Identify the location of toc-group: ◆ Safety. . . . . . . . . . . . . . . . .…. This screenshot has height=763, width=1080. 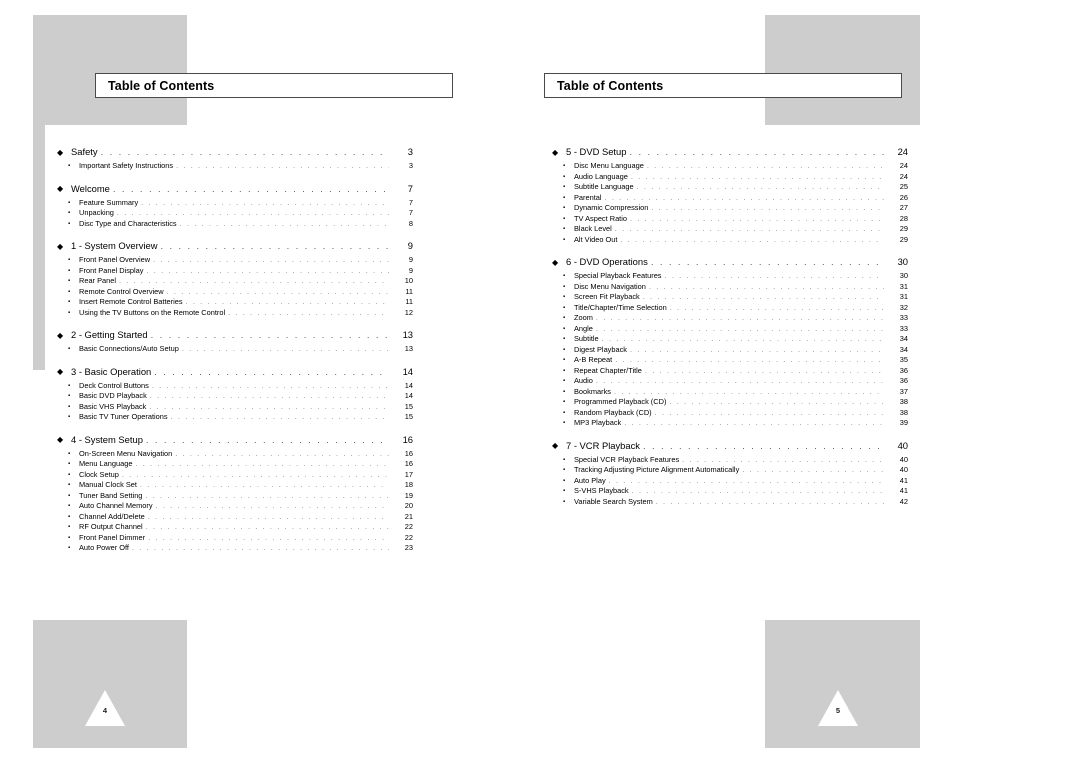
(235, 160).